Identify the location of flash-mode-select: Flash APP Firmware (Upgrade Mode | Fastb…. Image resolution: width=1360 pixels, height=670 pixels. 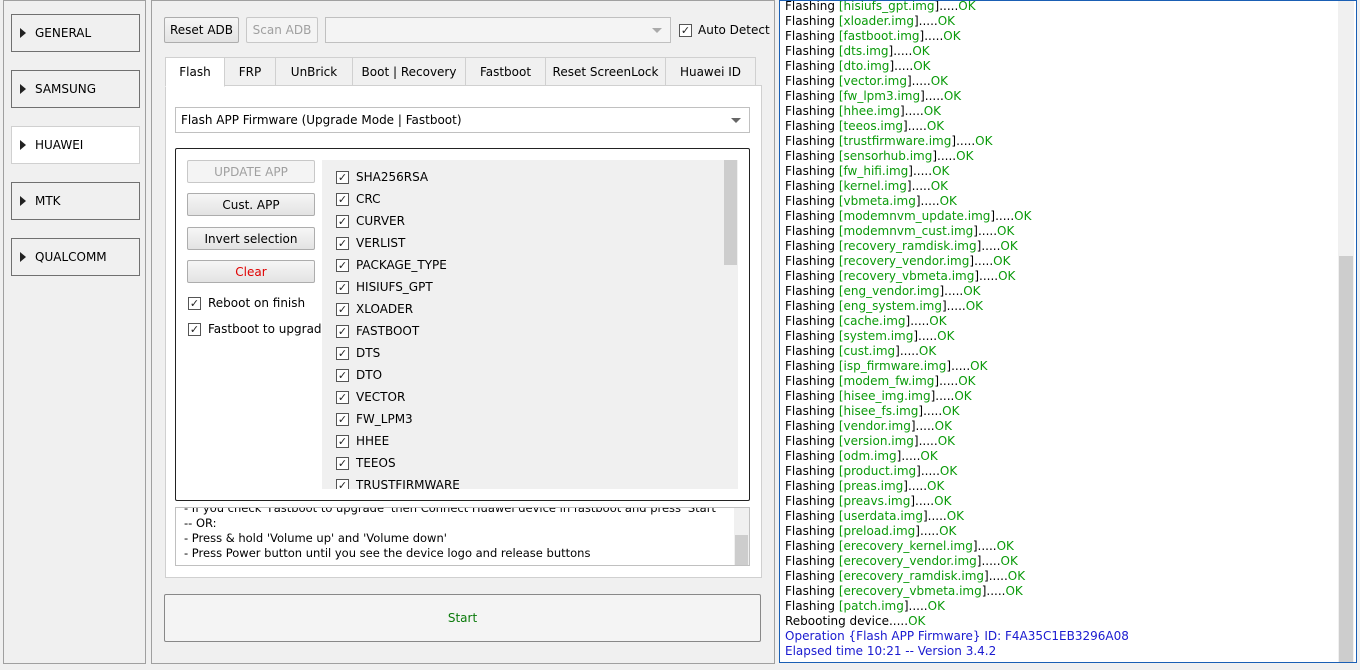
(462, 120).